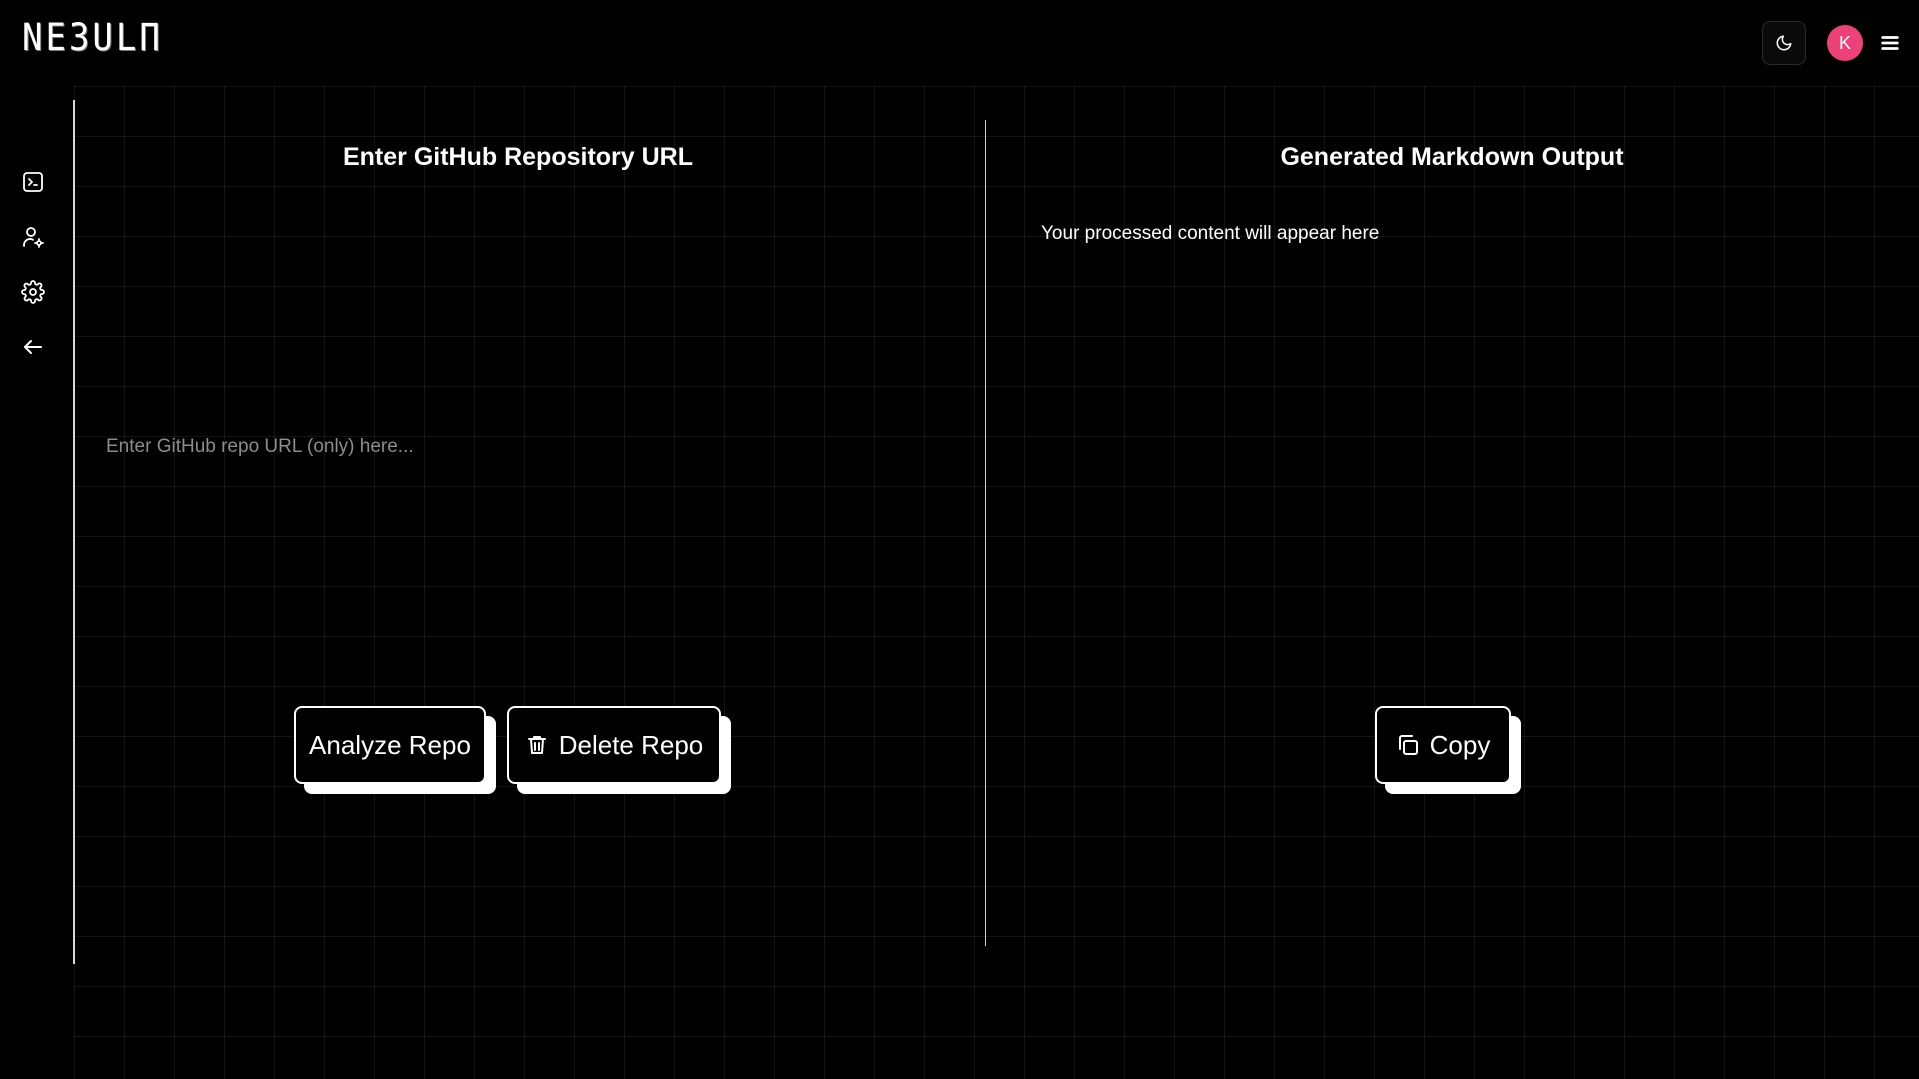 This screenshot has width=1919, height=1079. What do you see at coordinates (985, 533) in the screenshot?
I see `panel-divider` at bounding box center [985, 533].